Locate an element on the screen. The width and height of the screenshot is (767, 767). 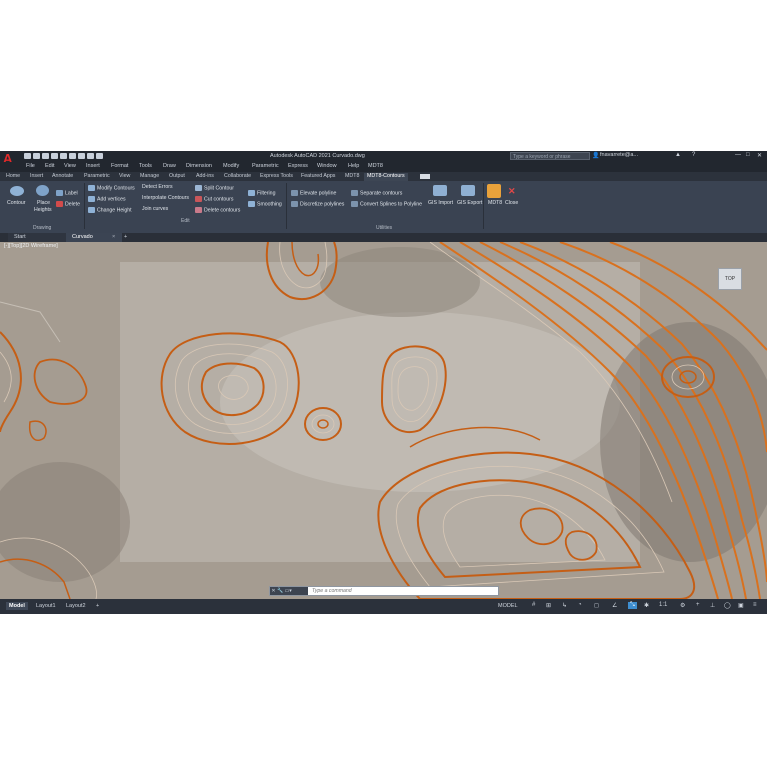
mdt8-icon is located at coordinates (494, 191).